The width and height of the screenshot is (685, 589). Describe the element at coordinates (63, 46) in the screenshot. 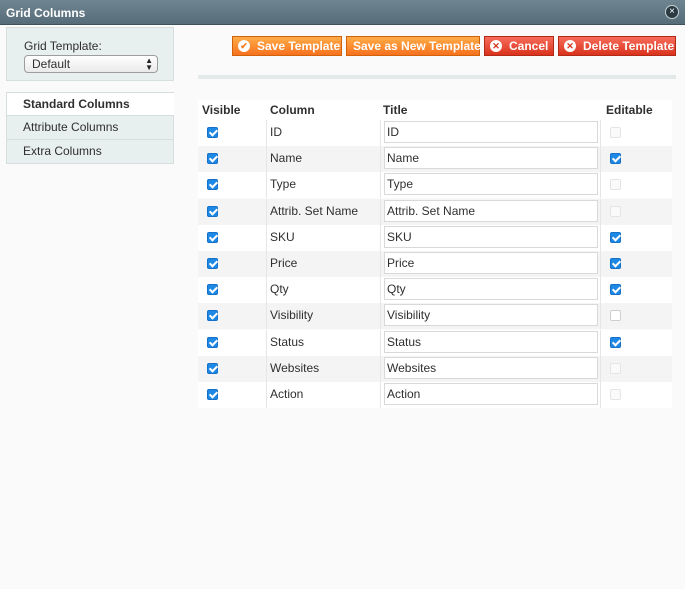

I see `grid-template-label: Grid Template:` at that location.